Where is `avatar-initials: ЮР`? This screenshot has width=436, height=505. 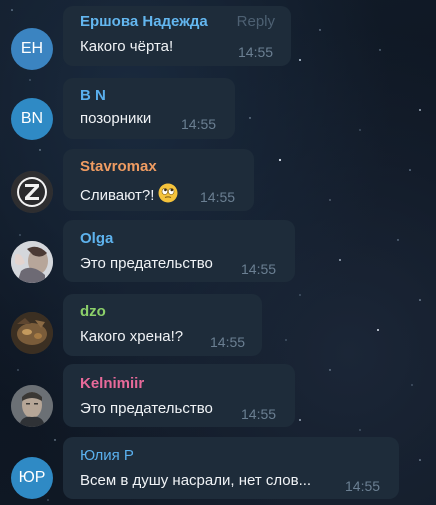
avatar-initials: ЮР is located at coordinates (32, 477).